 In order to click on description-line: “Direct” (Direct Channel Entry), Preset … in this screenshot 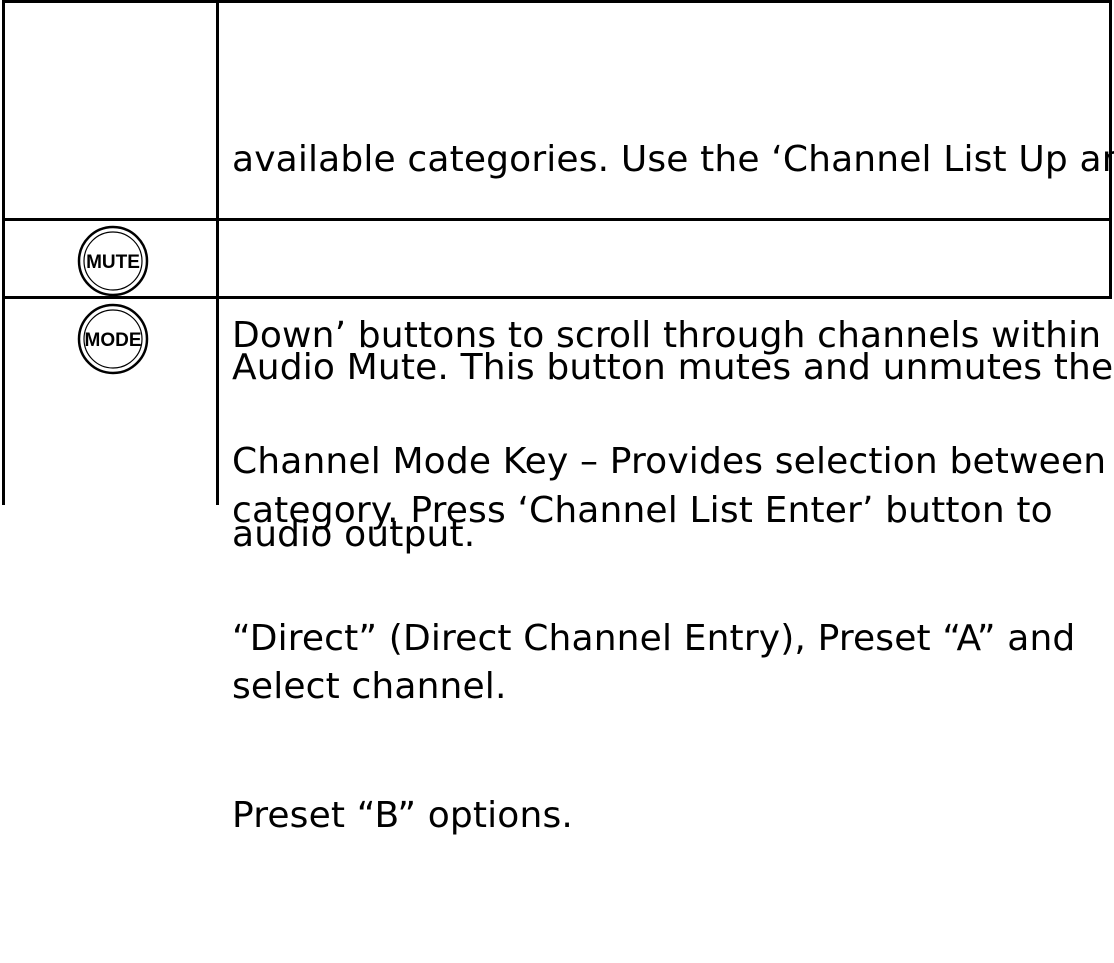, I will do `click(654, 638)`.